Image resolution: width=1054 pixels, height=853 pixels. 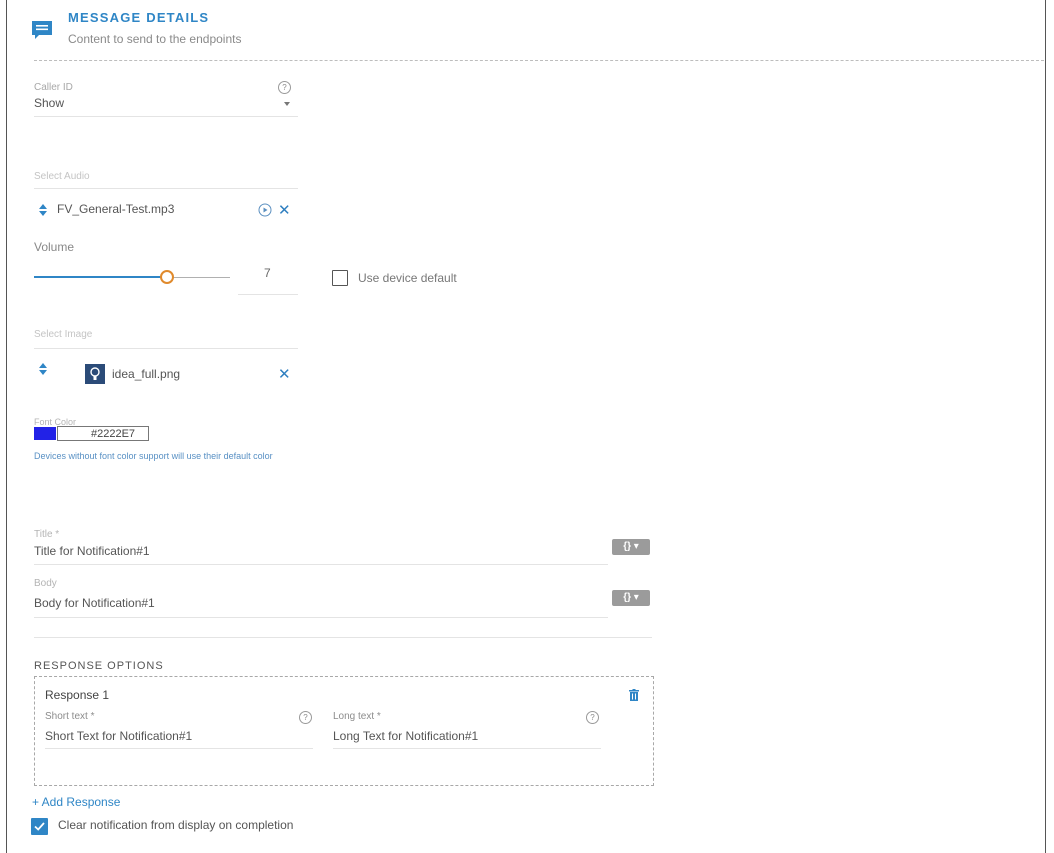 I want to click on long-text-input: Long Text for Notification#1, so click(x=405, y=736).